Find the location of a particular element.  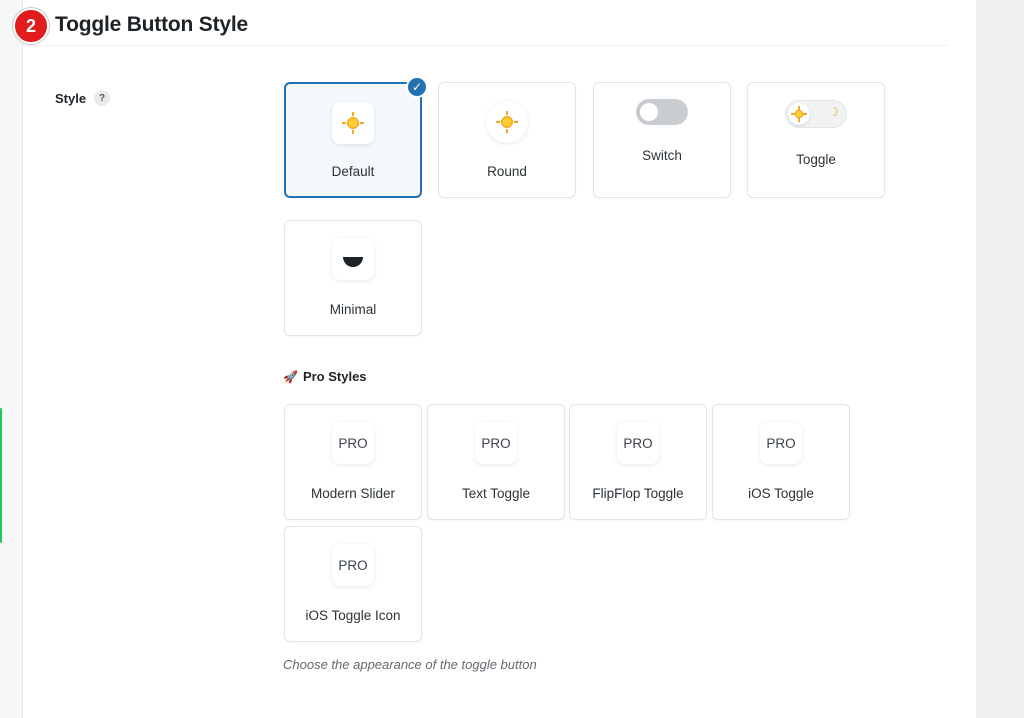

pro-option-ios-toggle-icon: PRO iOS Toggle Icon is located at coordinates (353, 584).